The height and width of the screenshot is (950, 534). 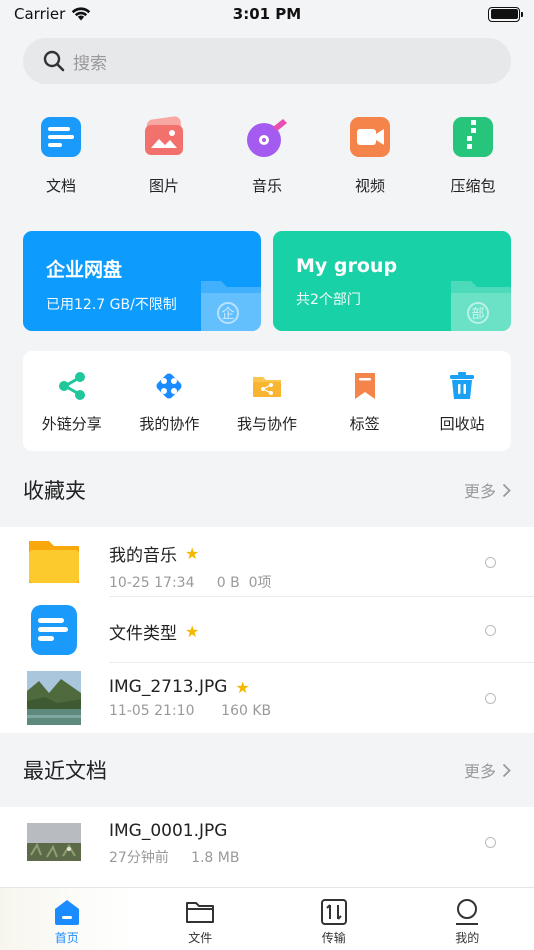 I want to click on action-tags: 标签, so click(x=365, y=401).